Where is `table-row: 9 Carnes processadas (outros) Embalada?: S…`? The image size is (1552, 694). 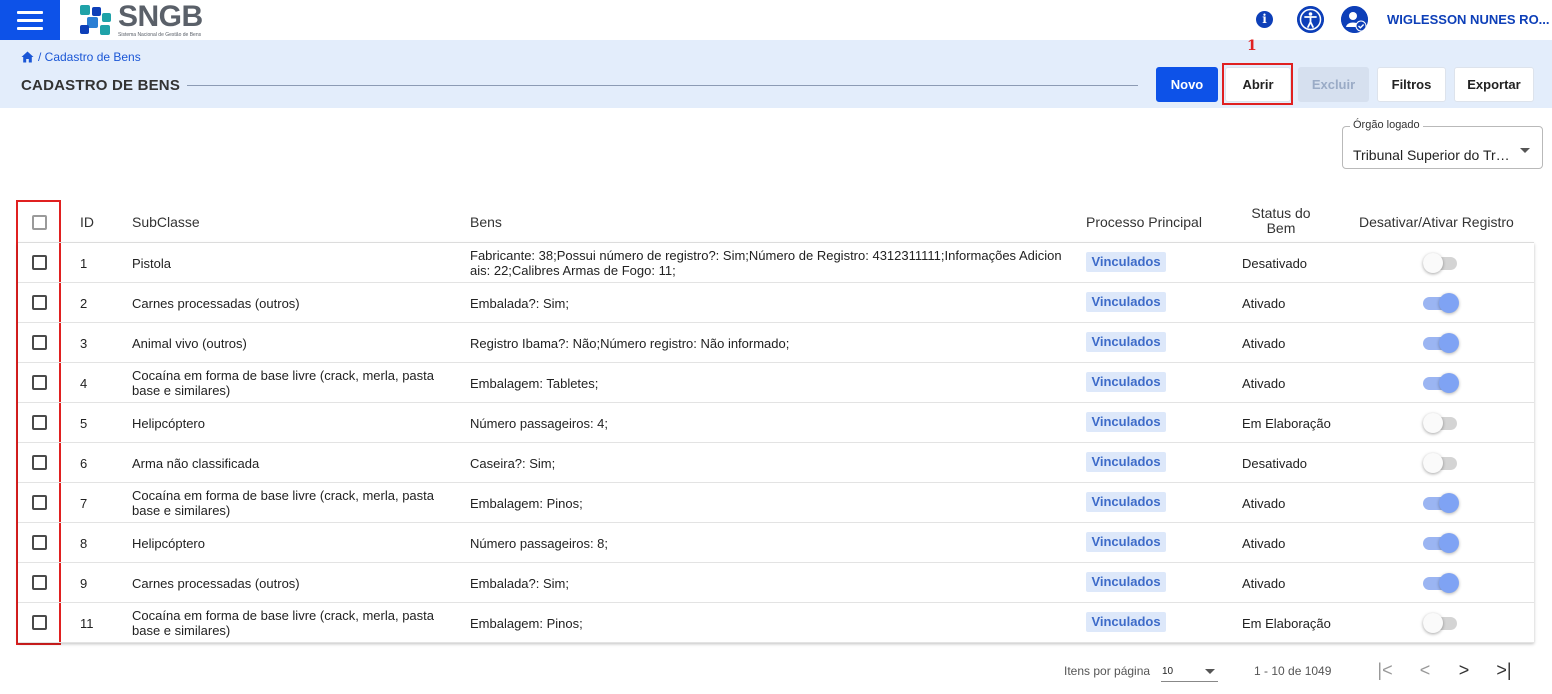
table-row: 9 Carnes processadas (outros) Embalada?: S… is located at coordinates (776, 583).